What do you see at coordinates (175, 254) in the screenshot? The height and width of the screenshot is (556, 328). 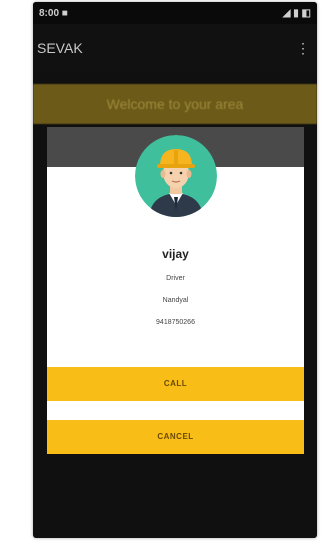 I see `contact-name: vijay` at bounding box center [175, 254].